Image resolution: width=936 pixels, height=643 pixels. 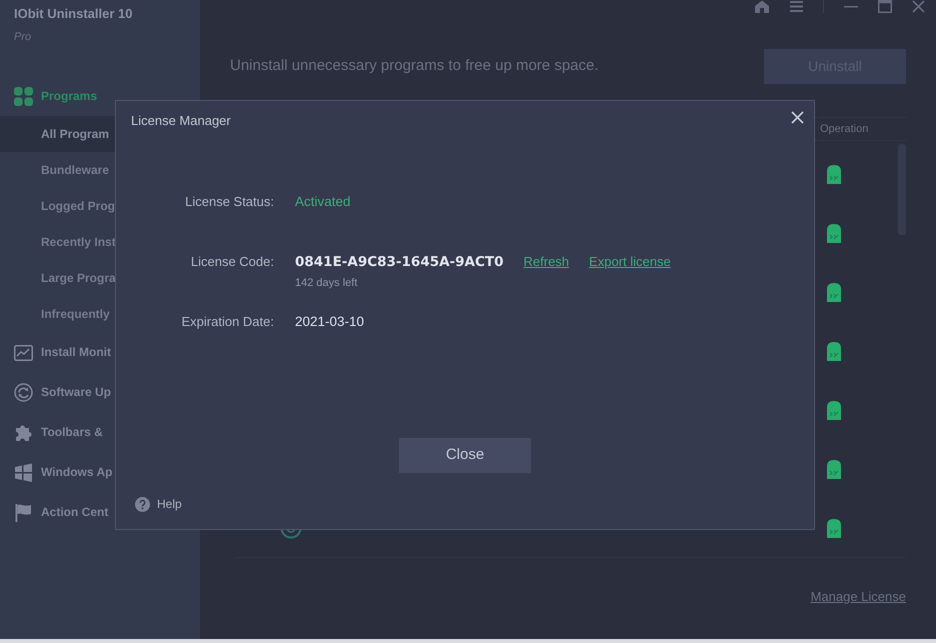 I want to click on column-header: Operation, so click(x=845, y=129).